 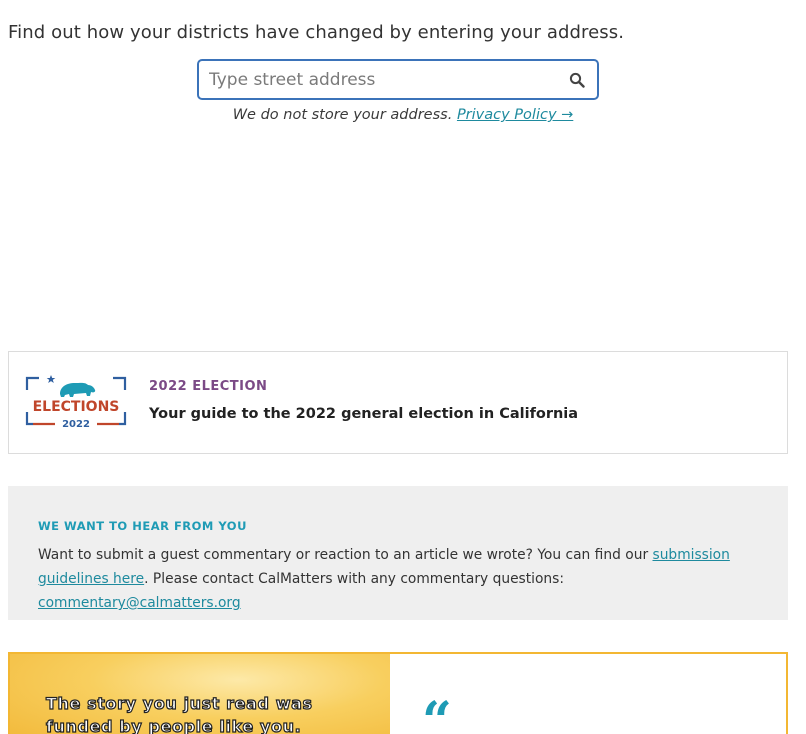 I want to click on quote-icon: “, so click(x=437, y=712).